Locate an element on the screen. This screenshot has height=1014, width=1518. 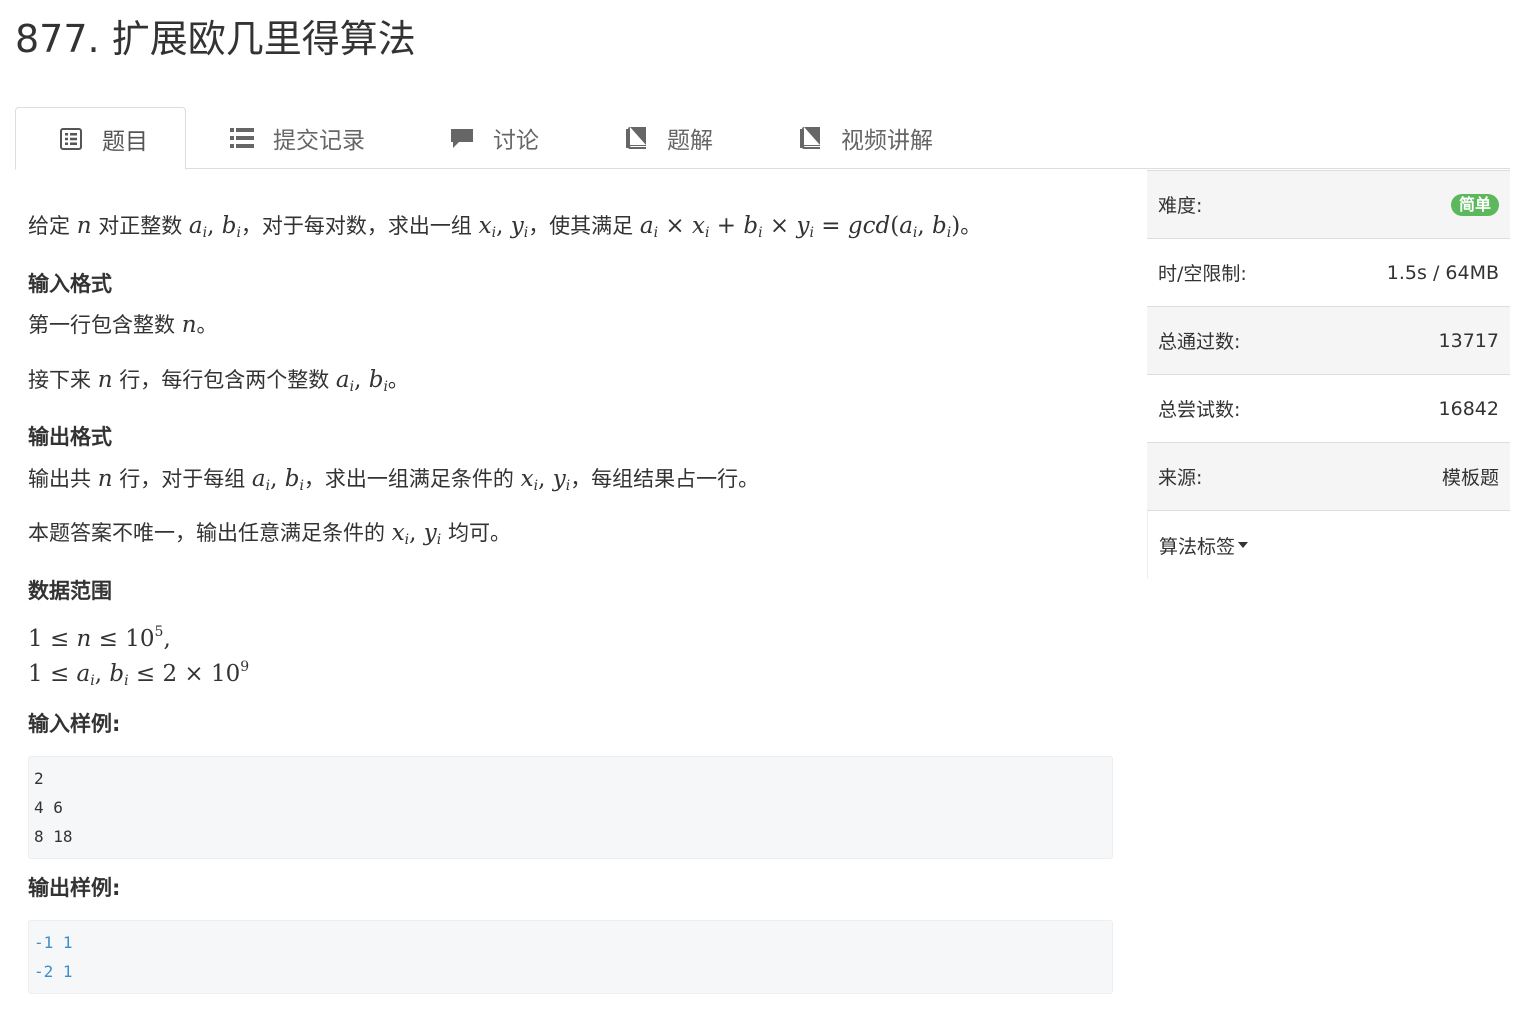
tab-submissions: 提交记录 is located at coordinates (297, 138).